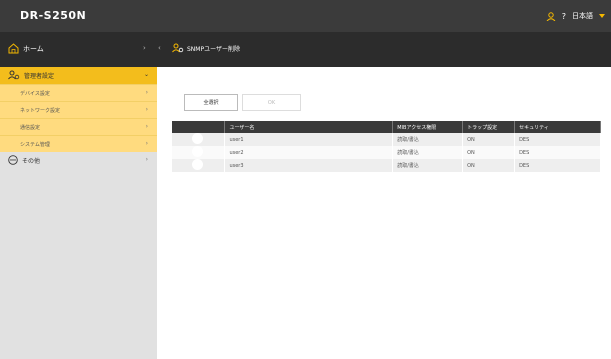 This screenshot has width=611, height=359. Describe the element at coordinates (309, 152) in the screenshot. I see `table-cell: user2` at that location.